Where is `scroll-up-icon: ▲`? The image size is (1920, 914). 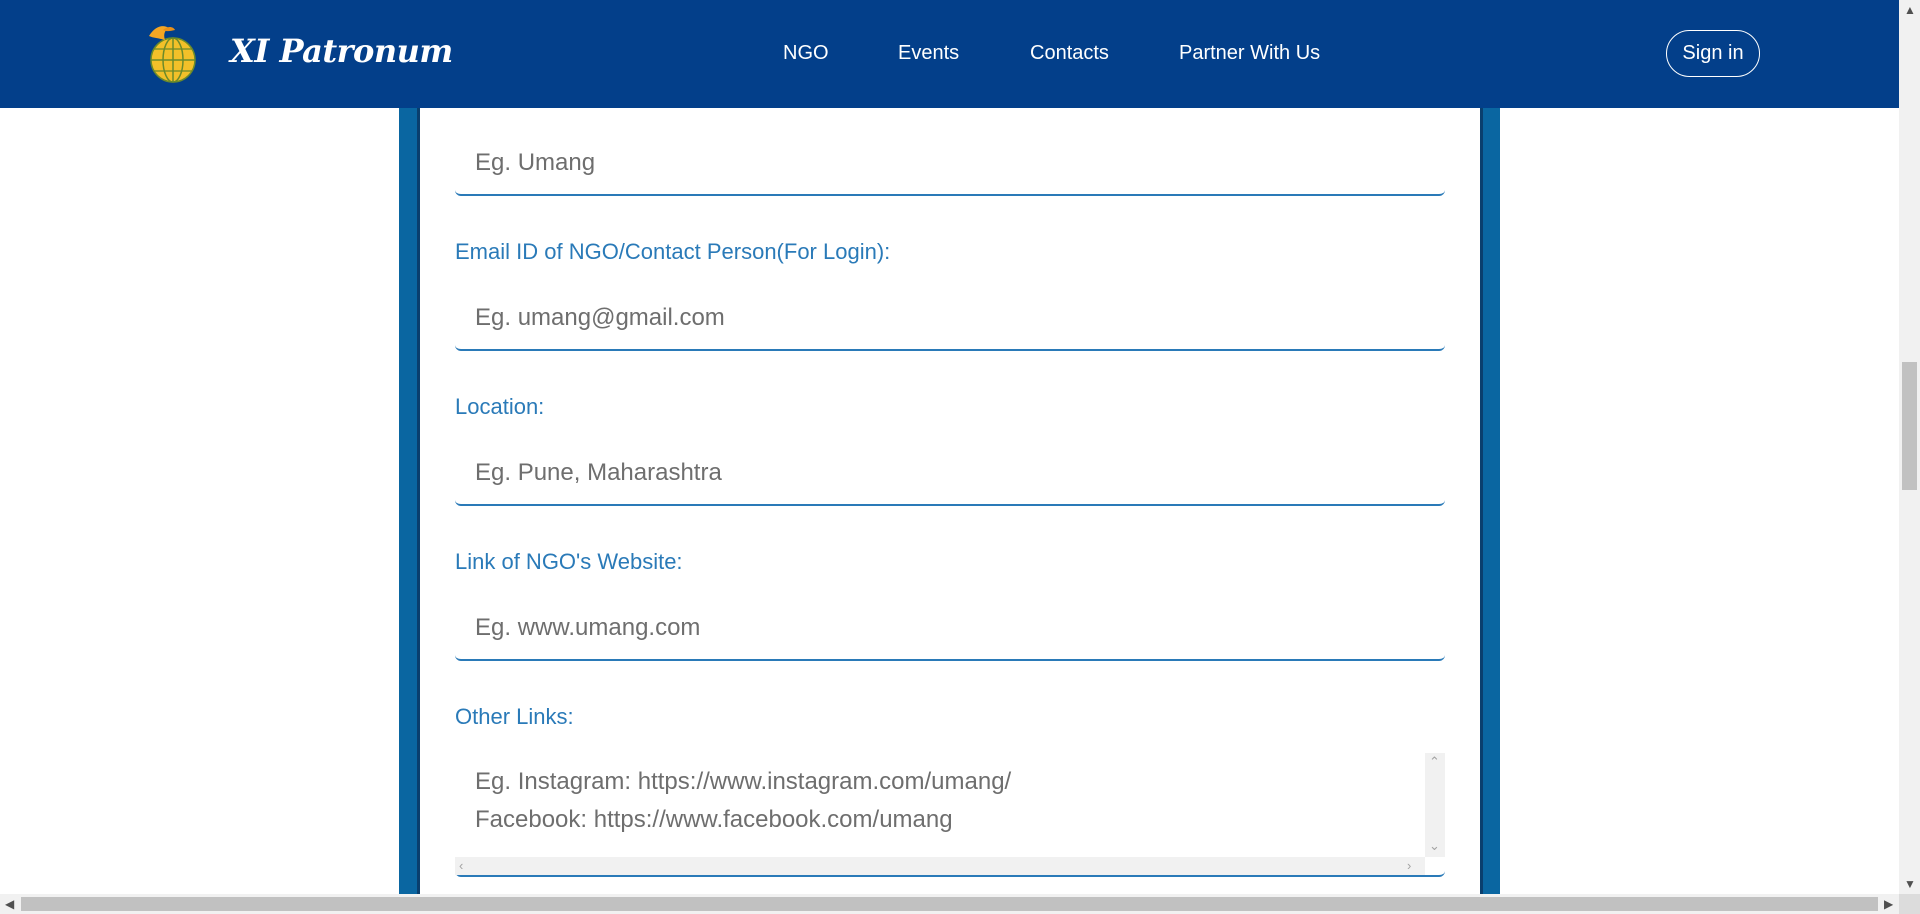 scroll-up-icon: ▲ is located at coordinates (1910, 10).